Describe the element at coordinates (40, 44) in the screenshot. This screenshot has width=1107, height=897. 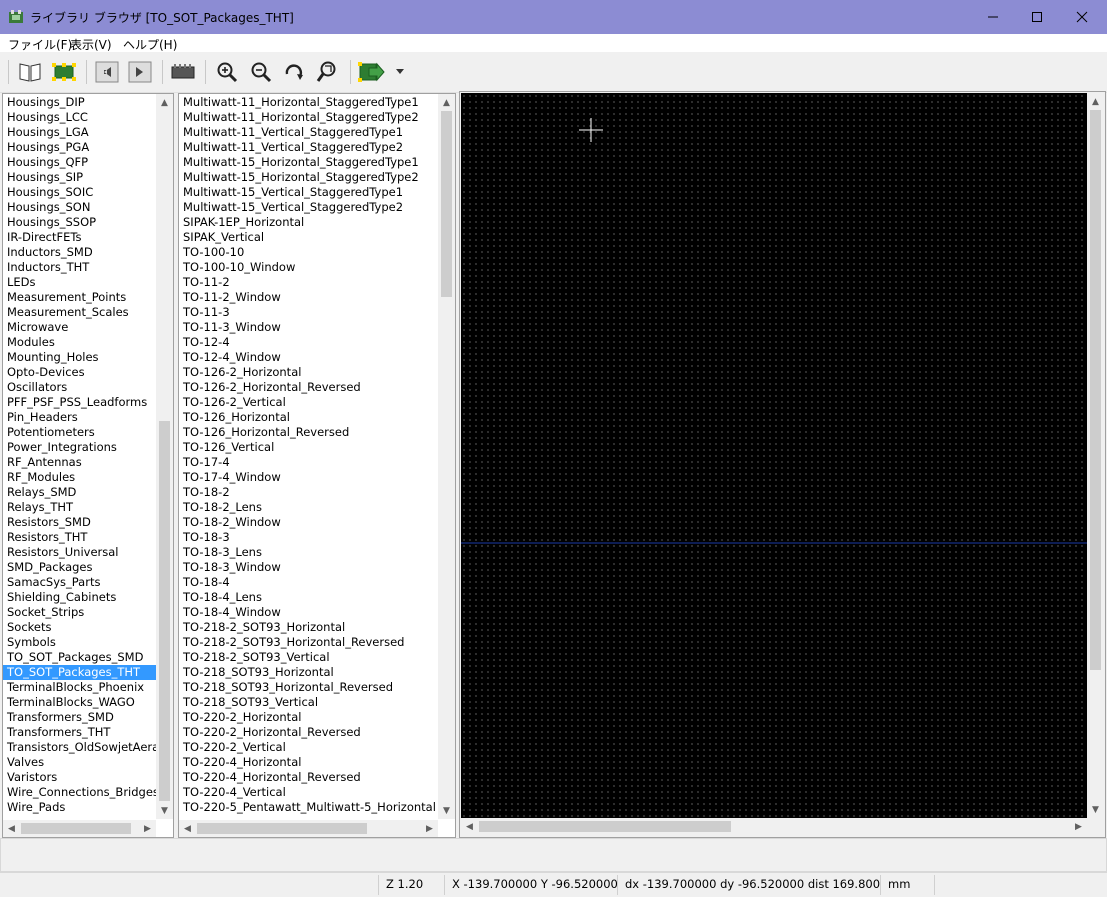
I see `menu-file: ファイル(F)` at that location.